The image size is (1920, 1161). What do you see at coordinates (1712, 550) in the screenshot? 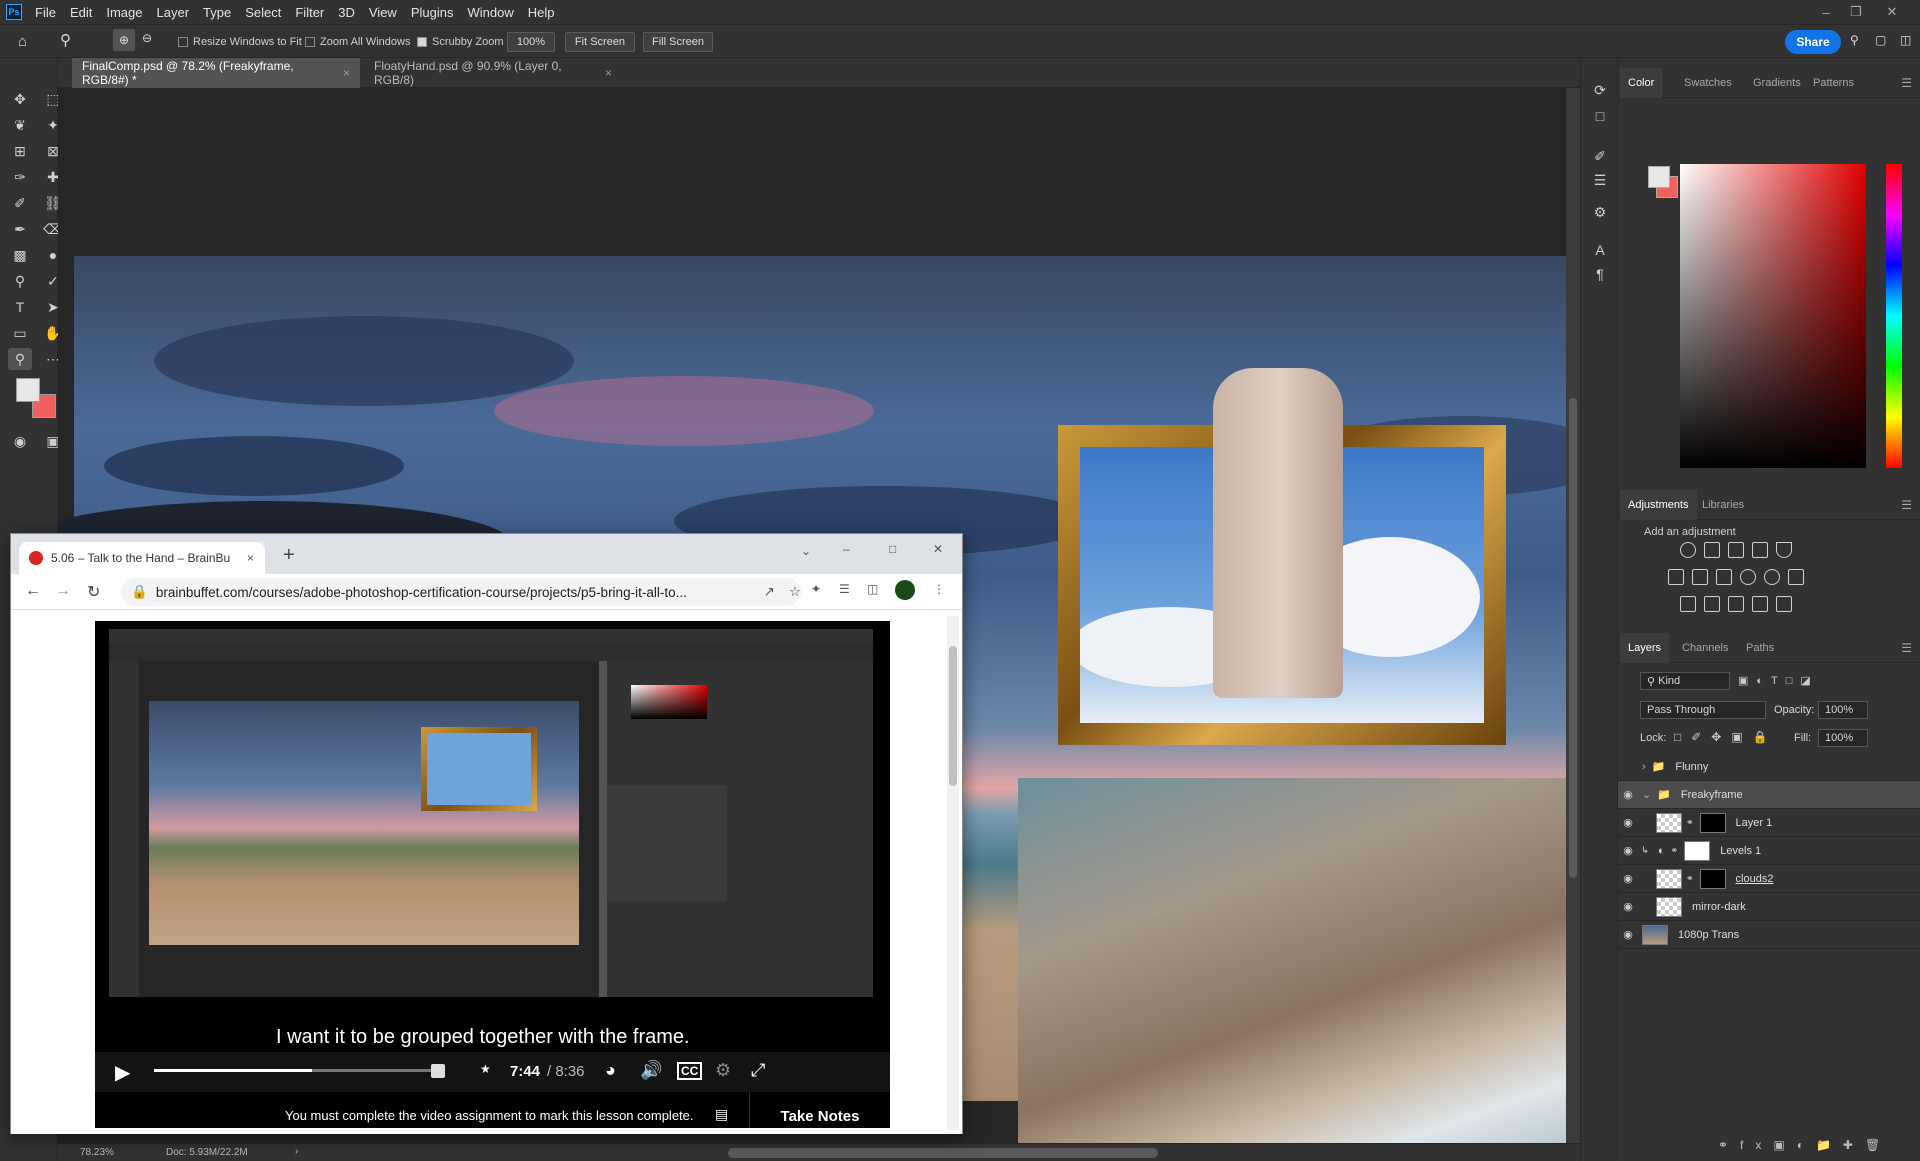
I see `levels-icon` at bounding box center [1712, 550].